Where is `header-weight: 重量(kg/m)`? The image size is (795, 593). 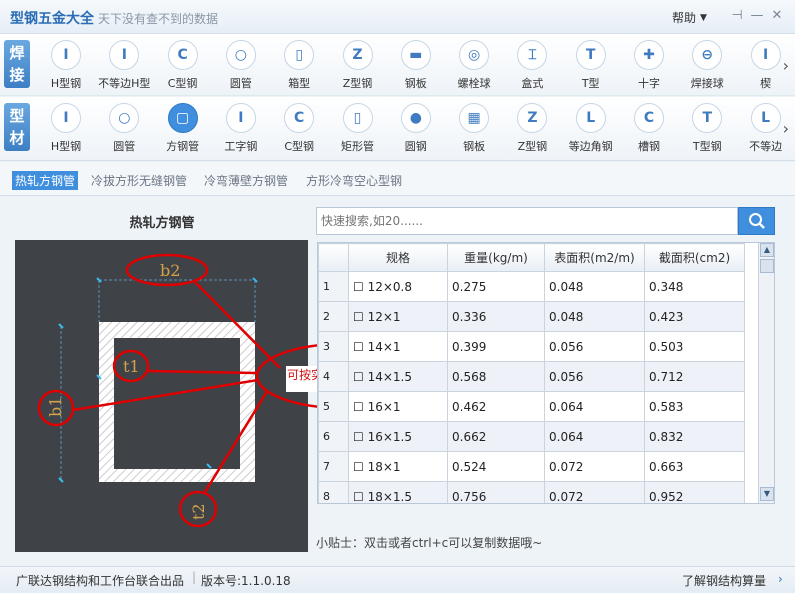 header-weight: 重量(kg/m) is located at coordinates (496, 257).